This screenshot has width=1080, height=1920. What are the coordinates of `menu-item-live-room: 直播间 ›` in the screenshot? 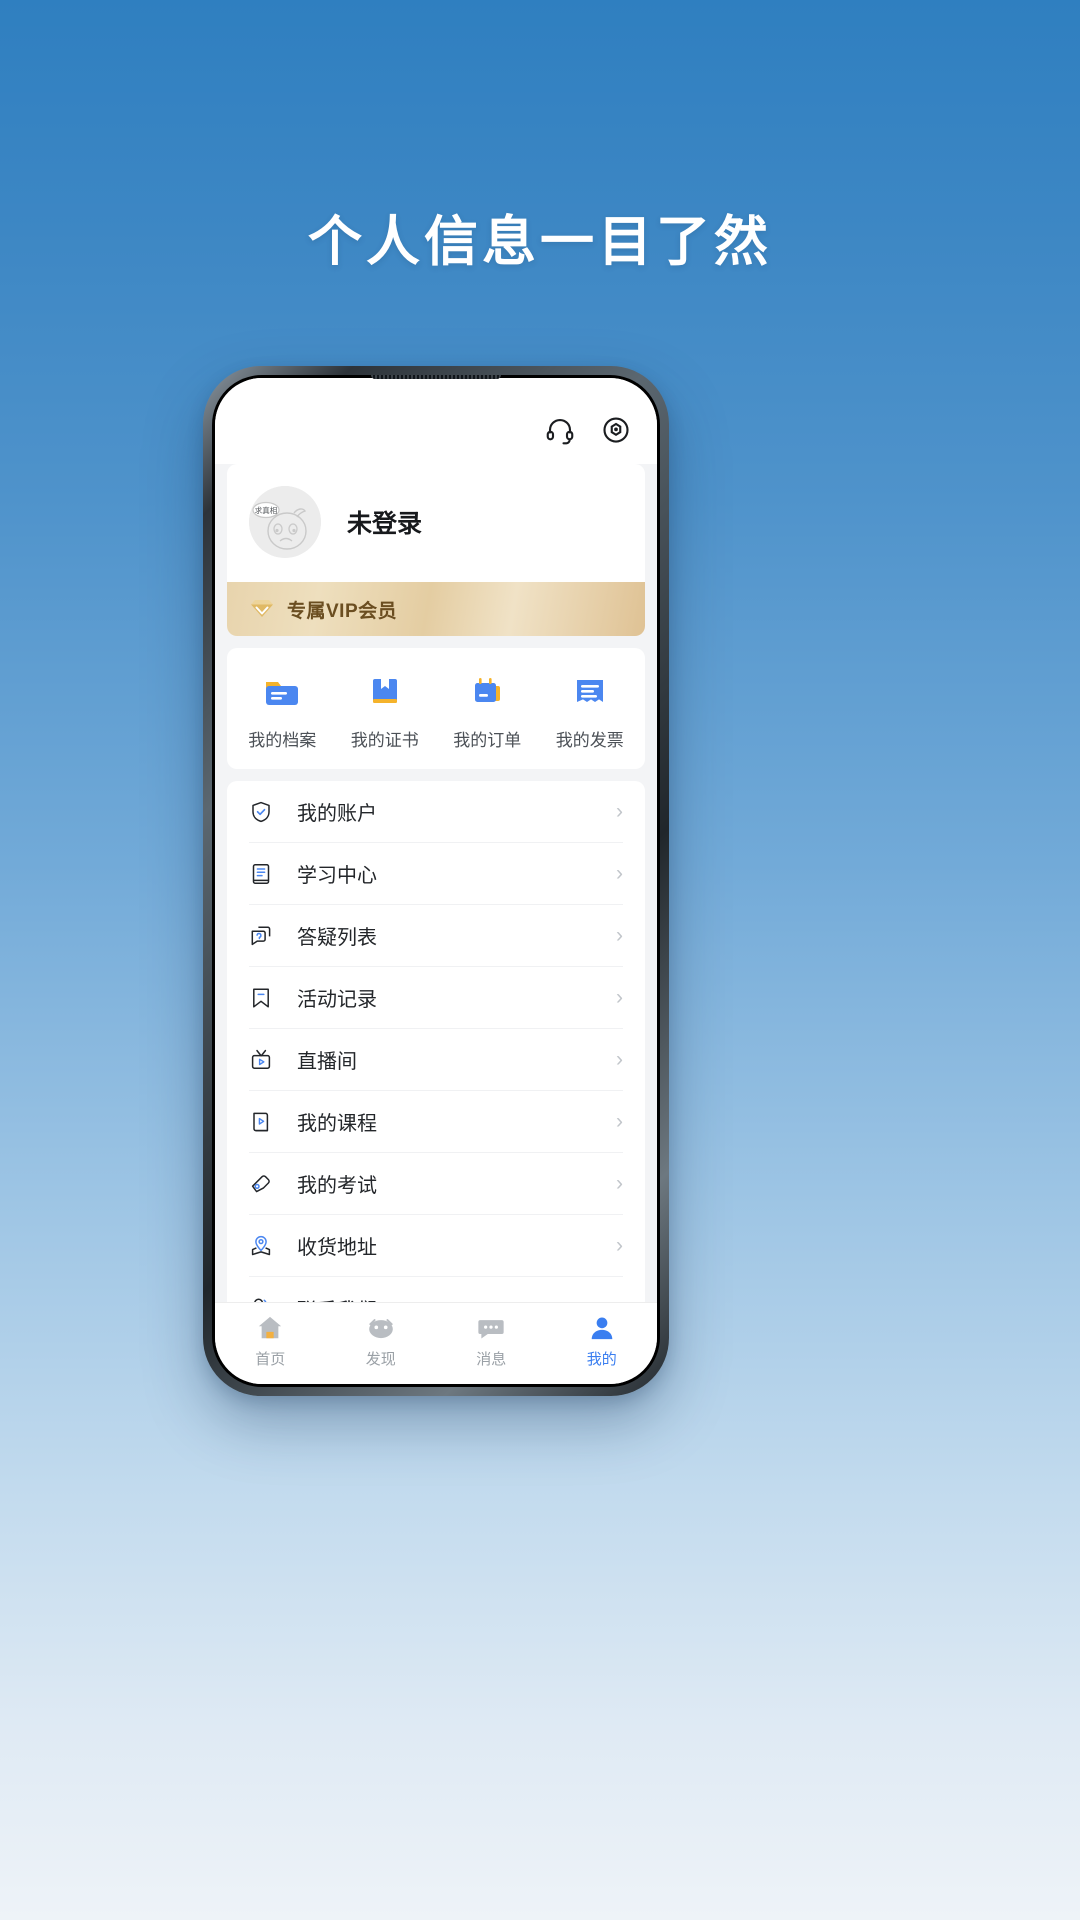 It's located at (436, 1060).